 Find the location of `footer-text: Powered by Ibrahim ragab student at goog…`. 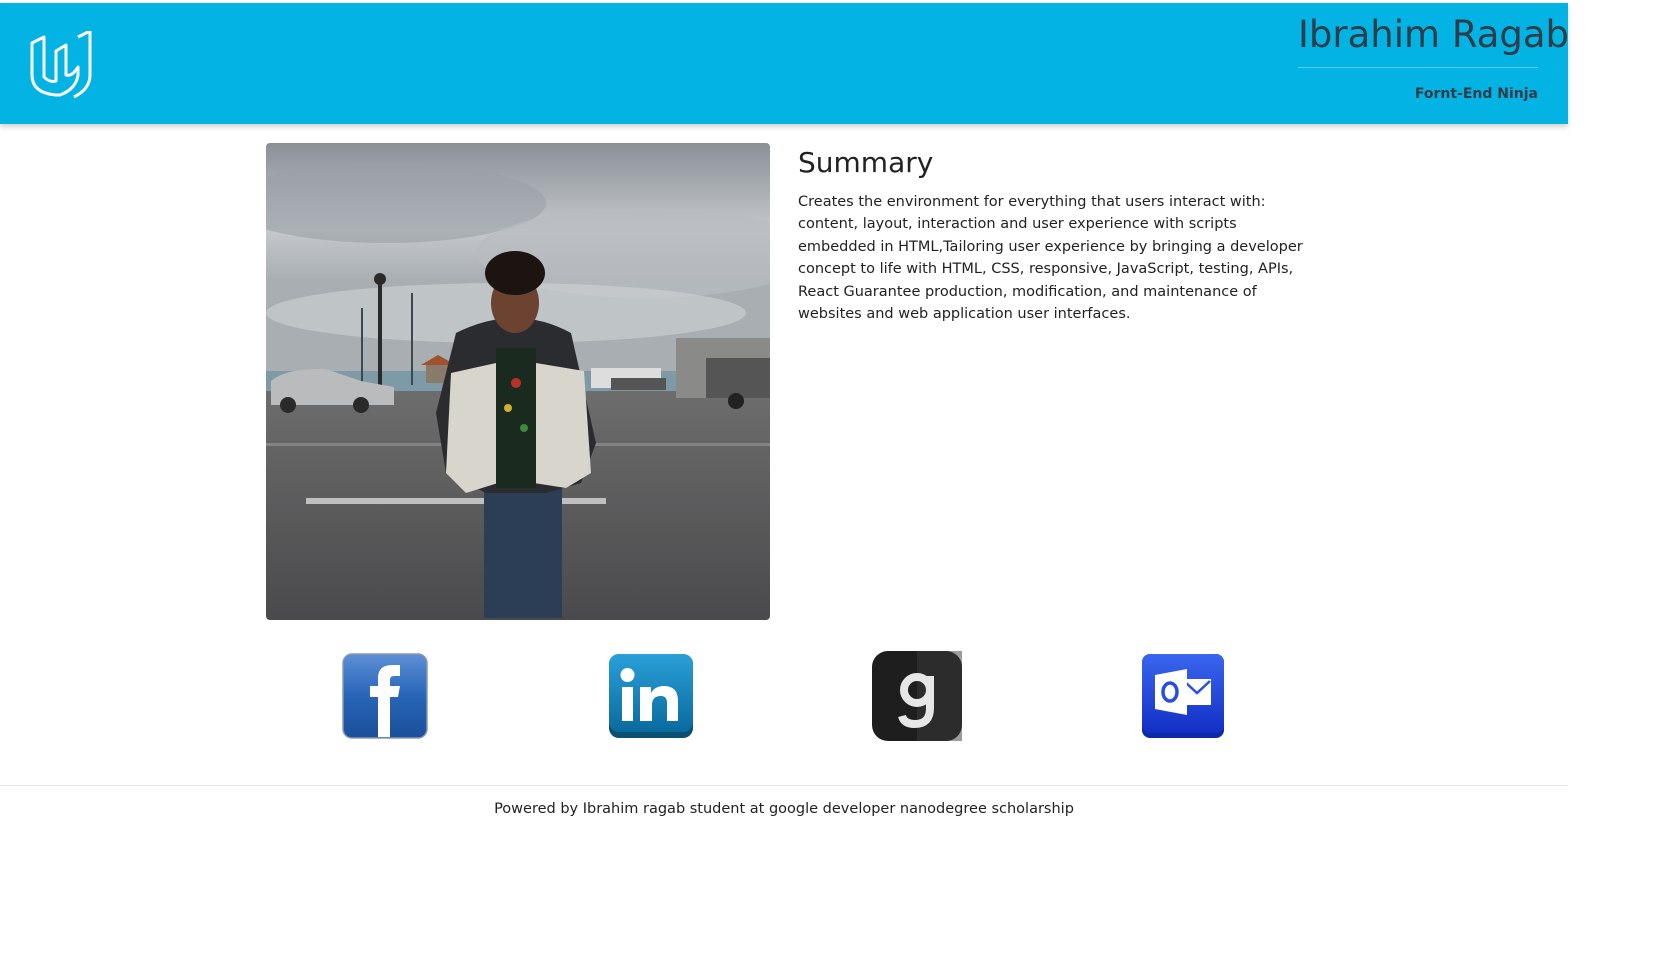

footer-text: Powered by Ibrahim ragab student at goog… is located at coordinates (784, 809).